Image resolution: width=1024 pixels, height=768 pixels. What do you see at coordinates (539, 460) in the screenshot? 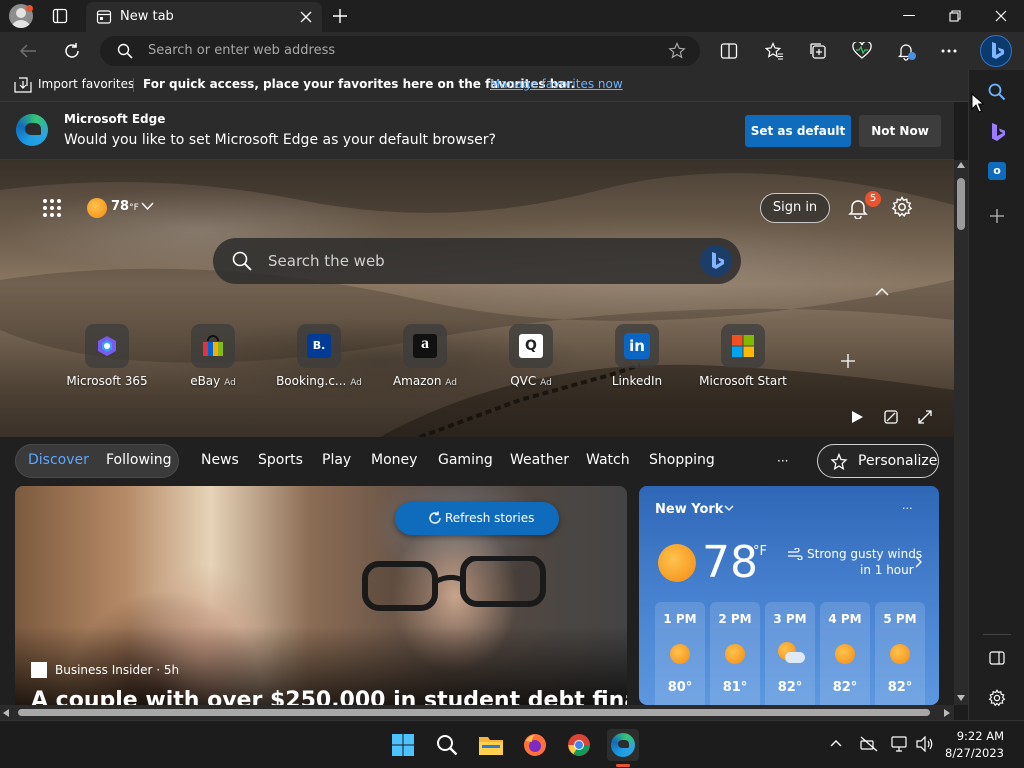
I see `tab-weather: Weather` at bounding box center [539, 460].